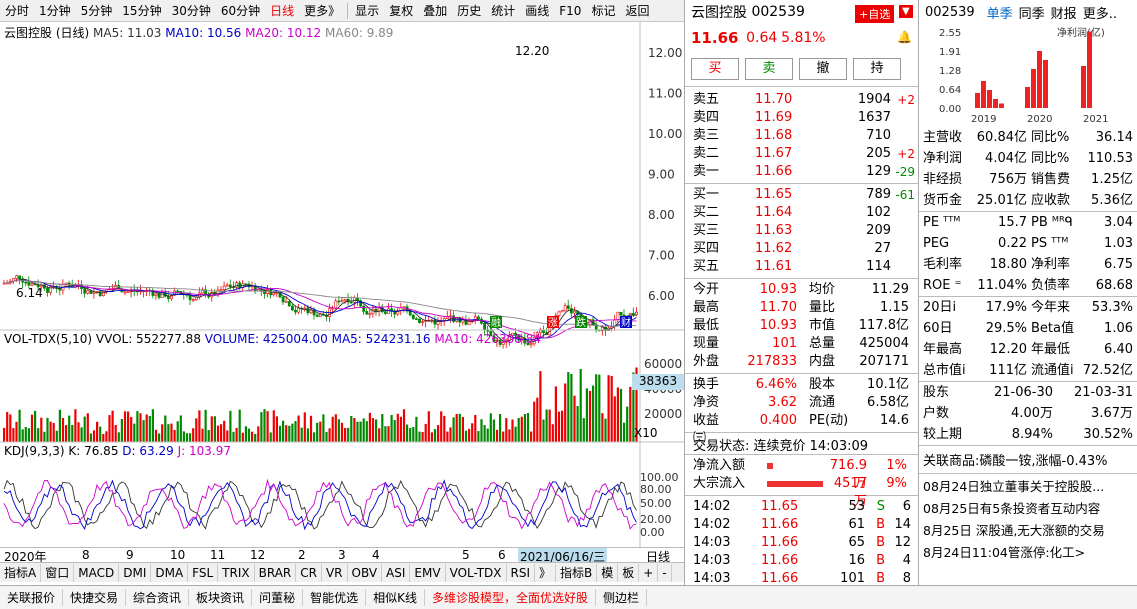  What do you see at coordinates (395, 597) in the screenshot?
I see `status-tab: 相似K线` at bounding box center [395, 597].